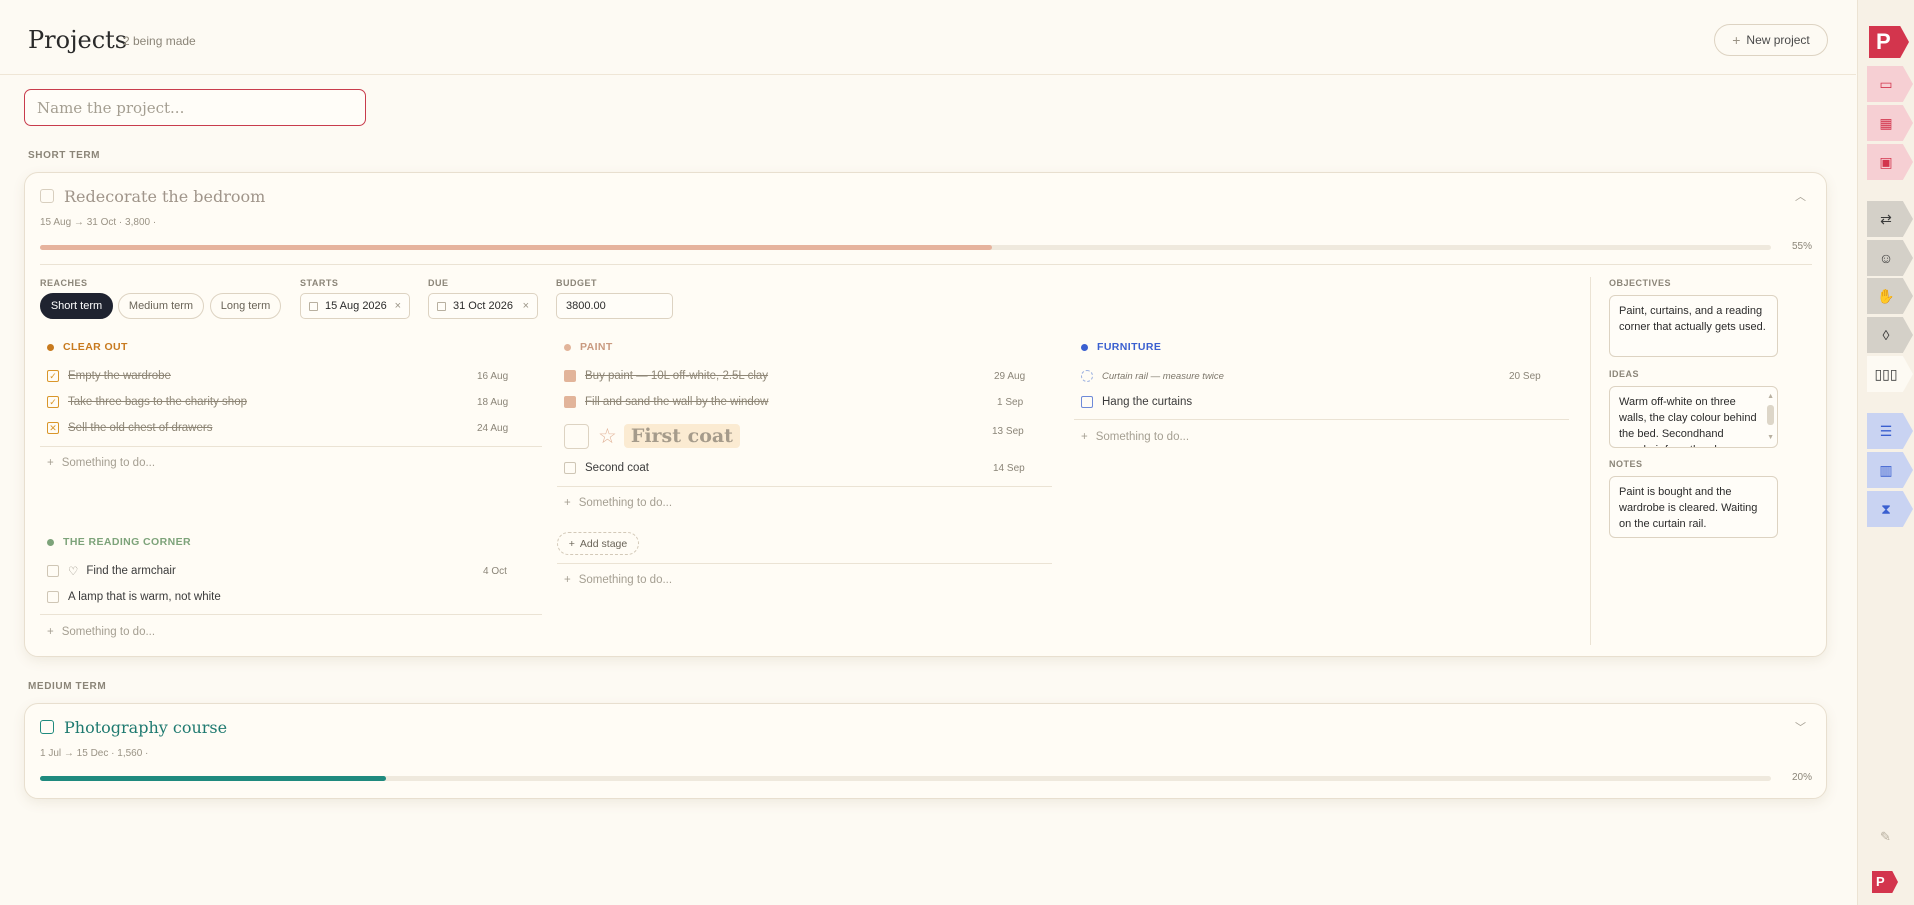 Image resolution: width=1914 pixels, height=905 pixels. What do you see at coordinates (493, 402) in the screenshot?
I see `task-date: 18 Aug` at bounding box center [493, 402].